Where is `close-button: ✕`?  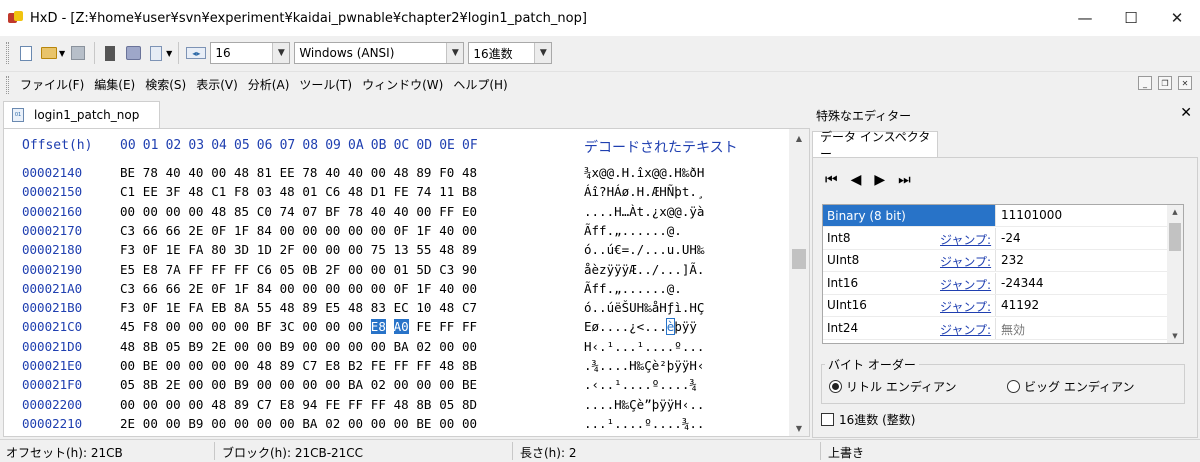 close-button: ✕ is located at coordinates (1177, 18).